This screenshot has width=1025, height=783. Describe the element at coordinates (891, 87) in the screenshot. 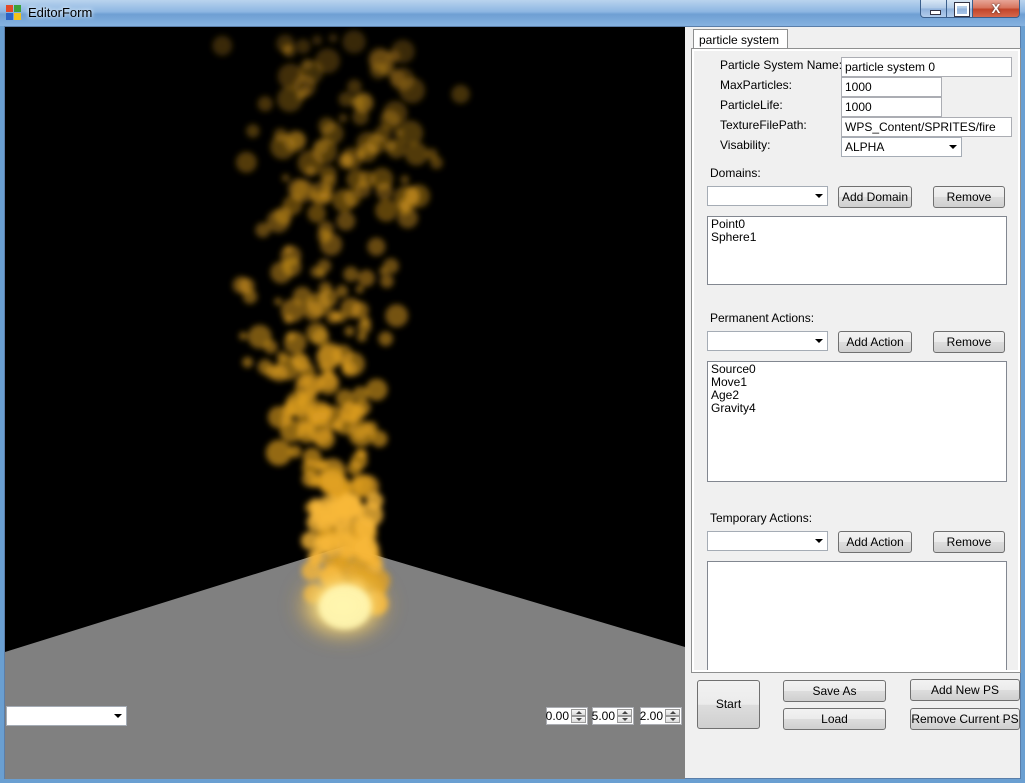

I see `max-particles-field: 1000` at that location.